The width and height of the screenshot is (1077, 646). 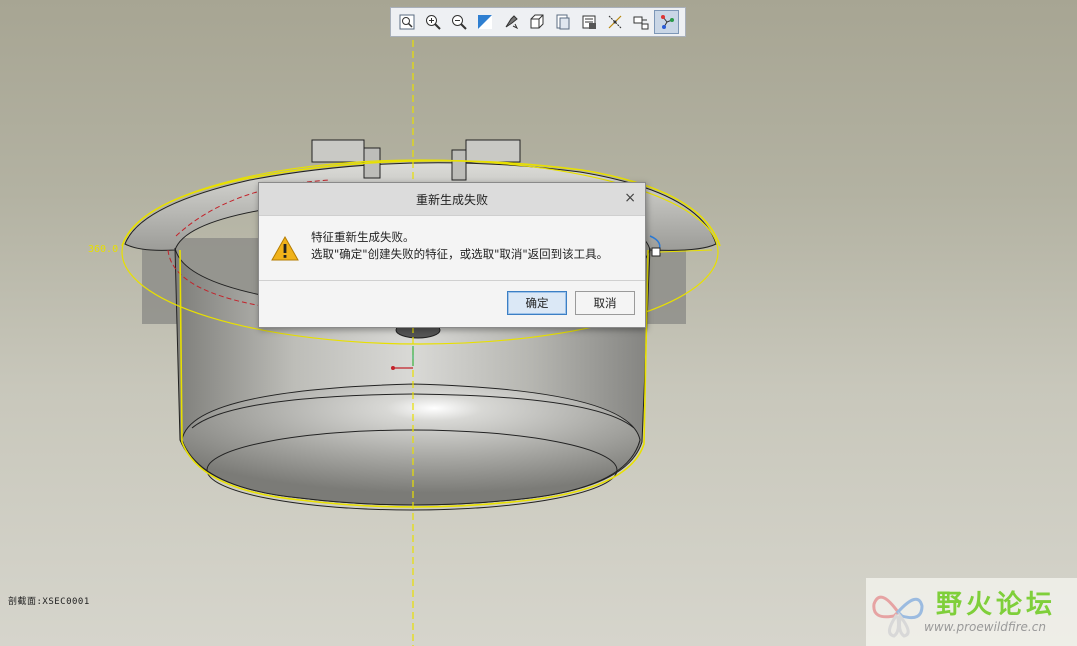 What do you see at coordinates (605, 303) in the screenshot?
I see `cancel-button: 取消` at bounding box center [605, 303].